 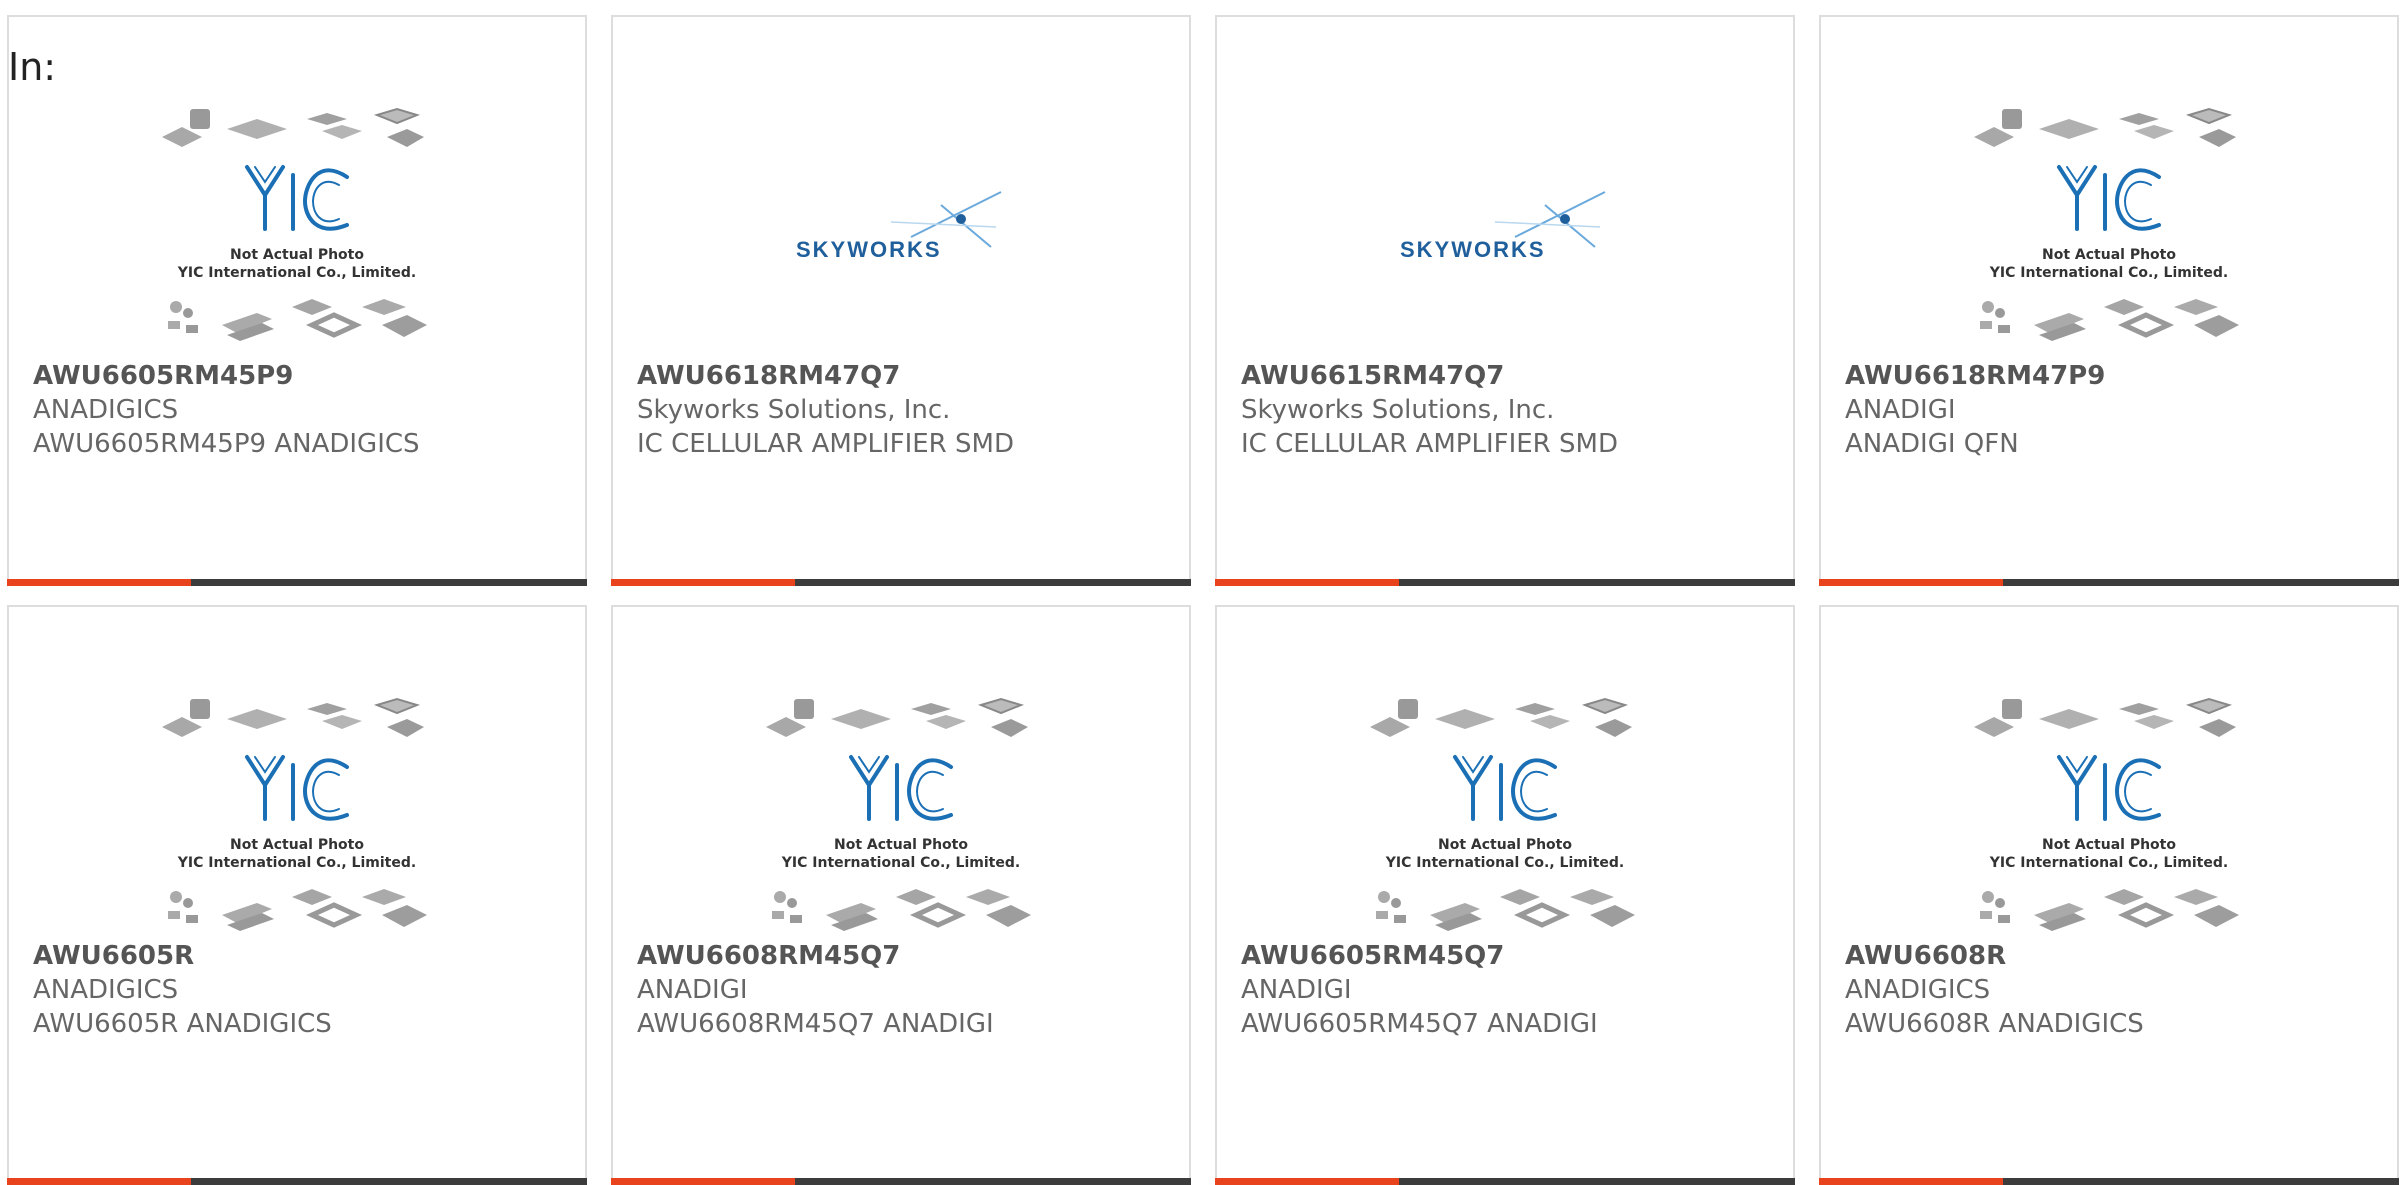 What do you see at coordinates (304, 376) in the screenshot?
I see `part-number-link: AWU6605RM45P9` at bounding box center [304, 376].